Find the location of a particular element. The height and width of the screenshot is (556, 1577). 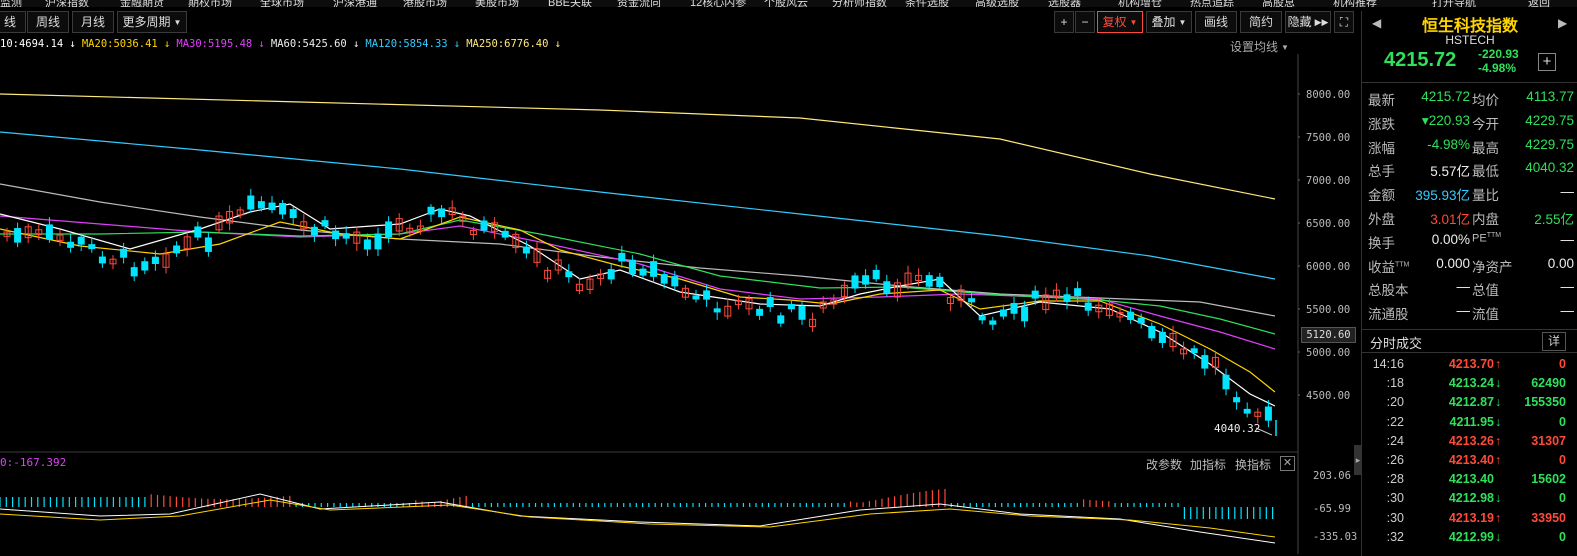

top-menu-item: 监测 is located at coordinates (11, 3).